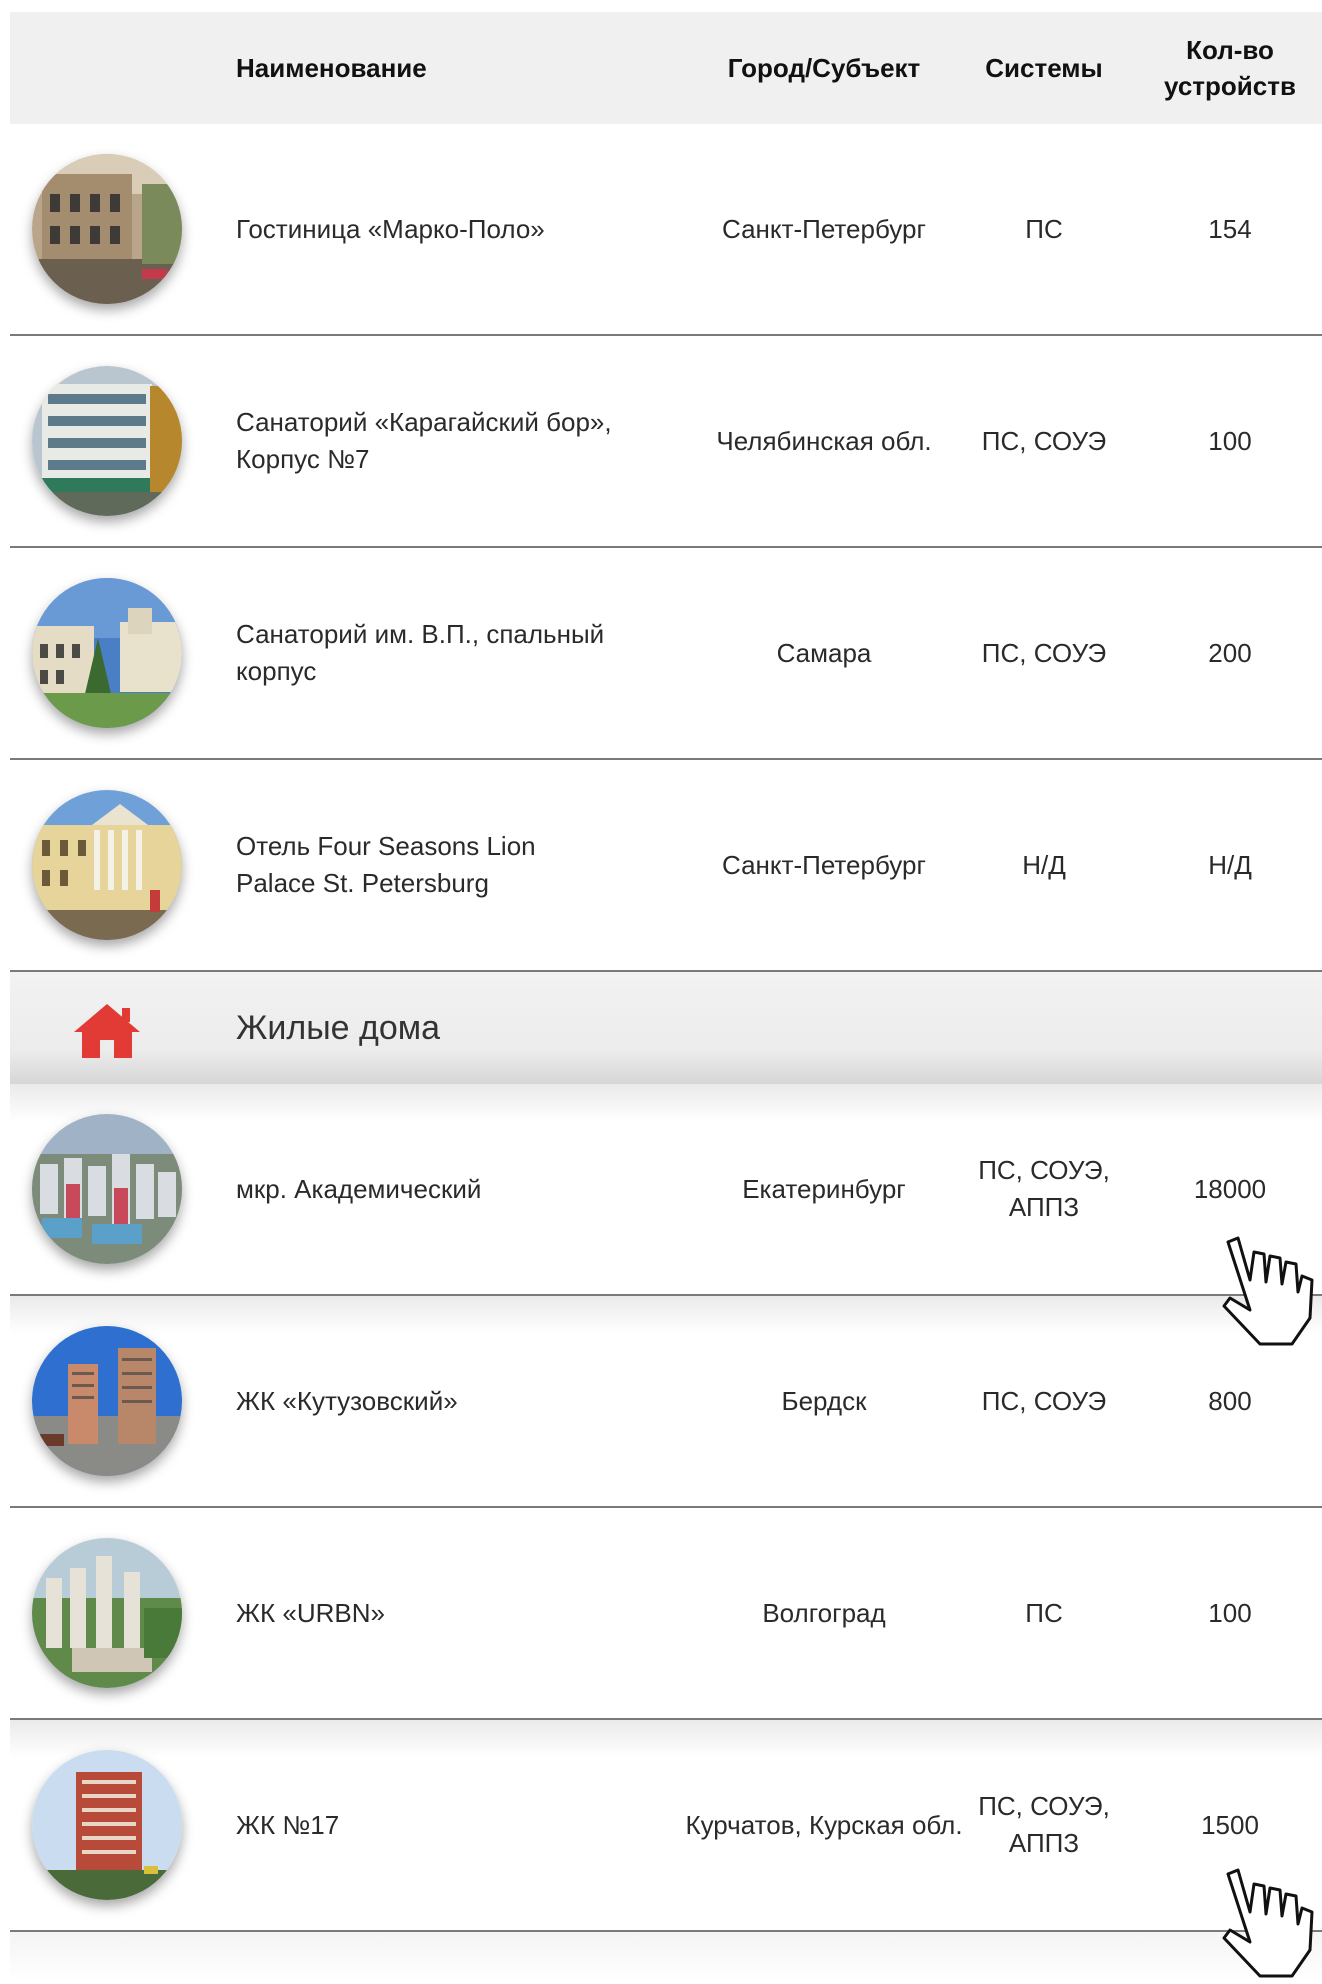  Describe the element at coordinates (107, 229) in the screenshot. I see `hotel-building-photo` at that location.